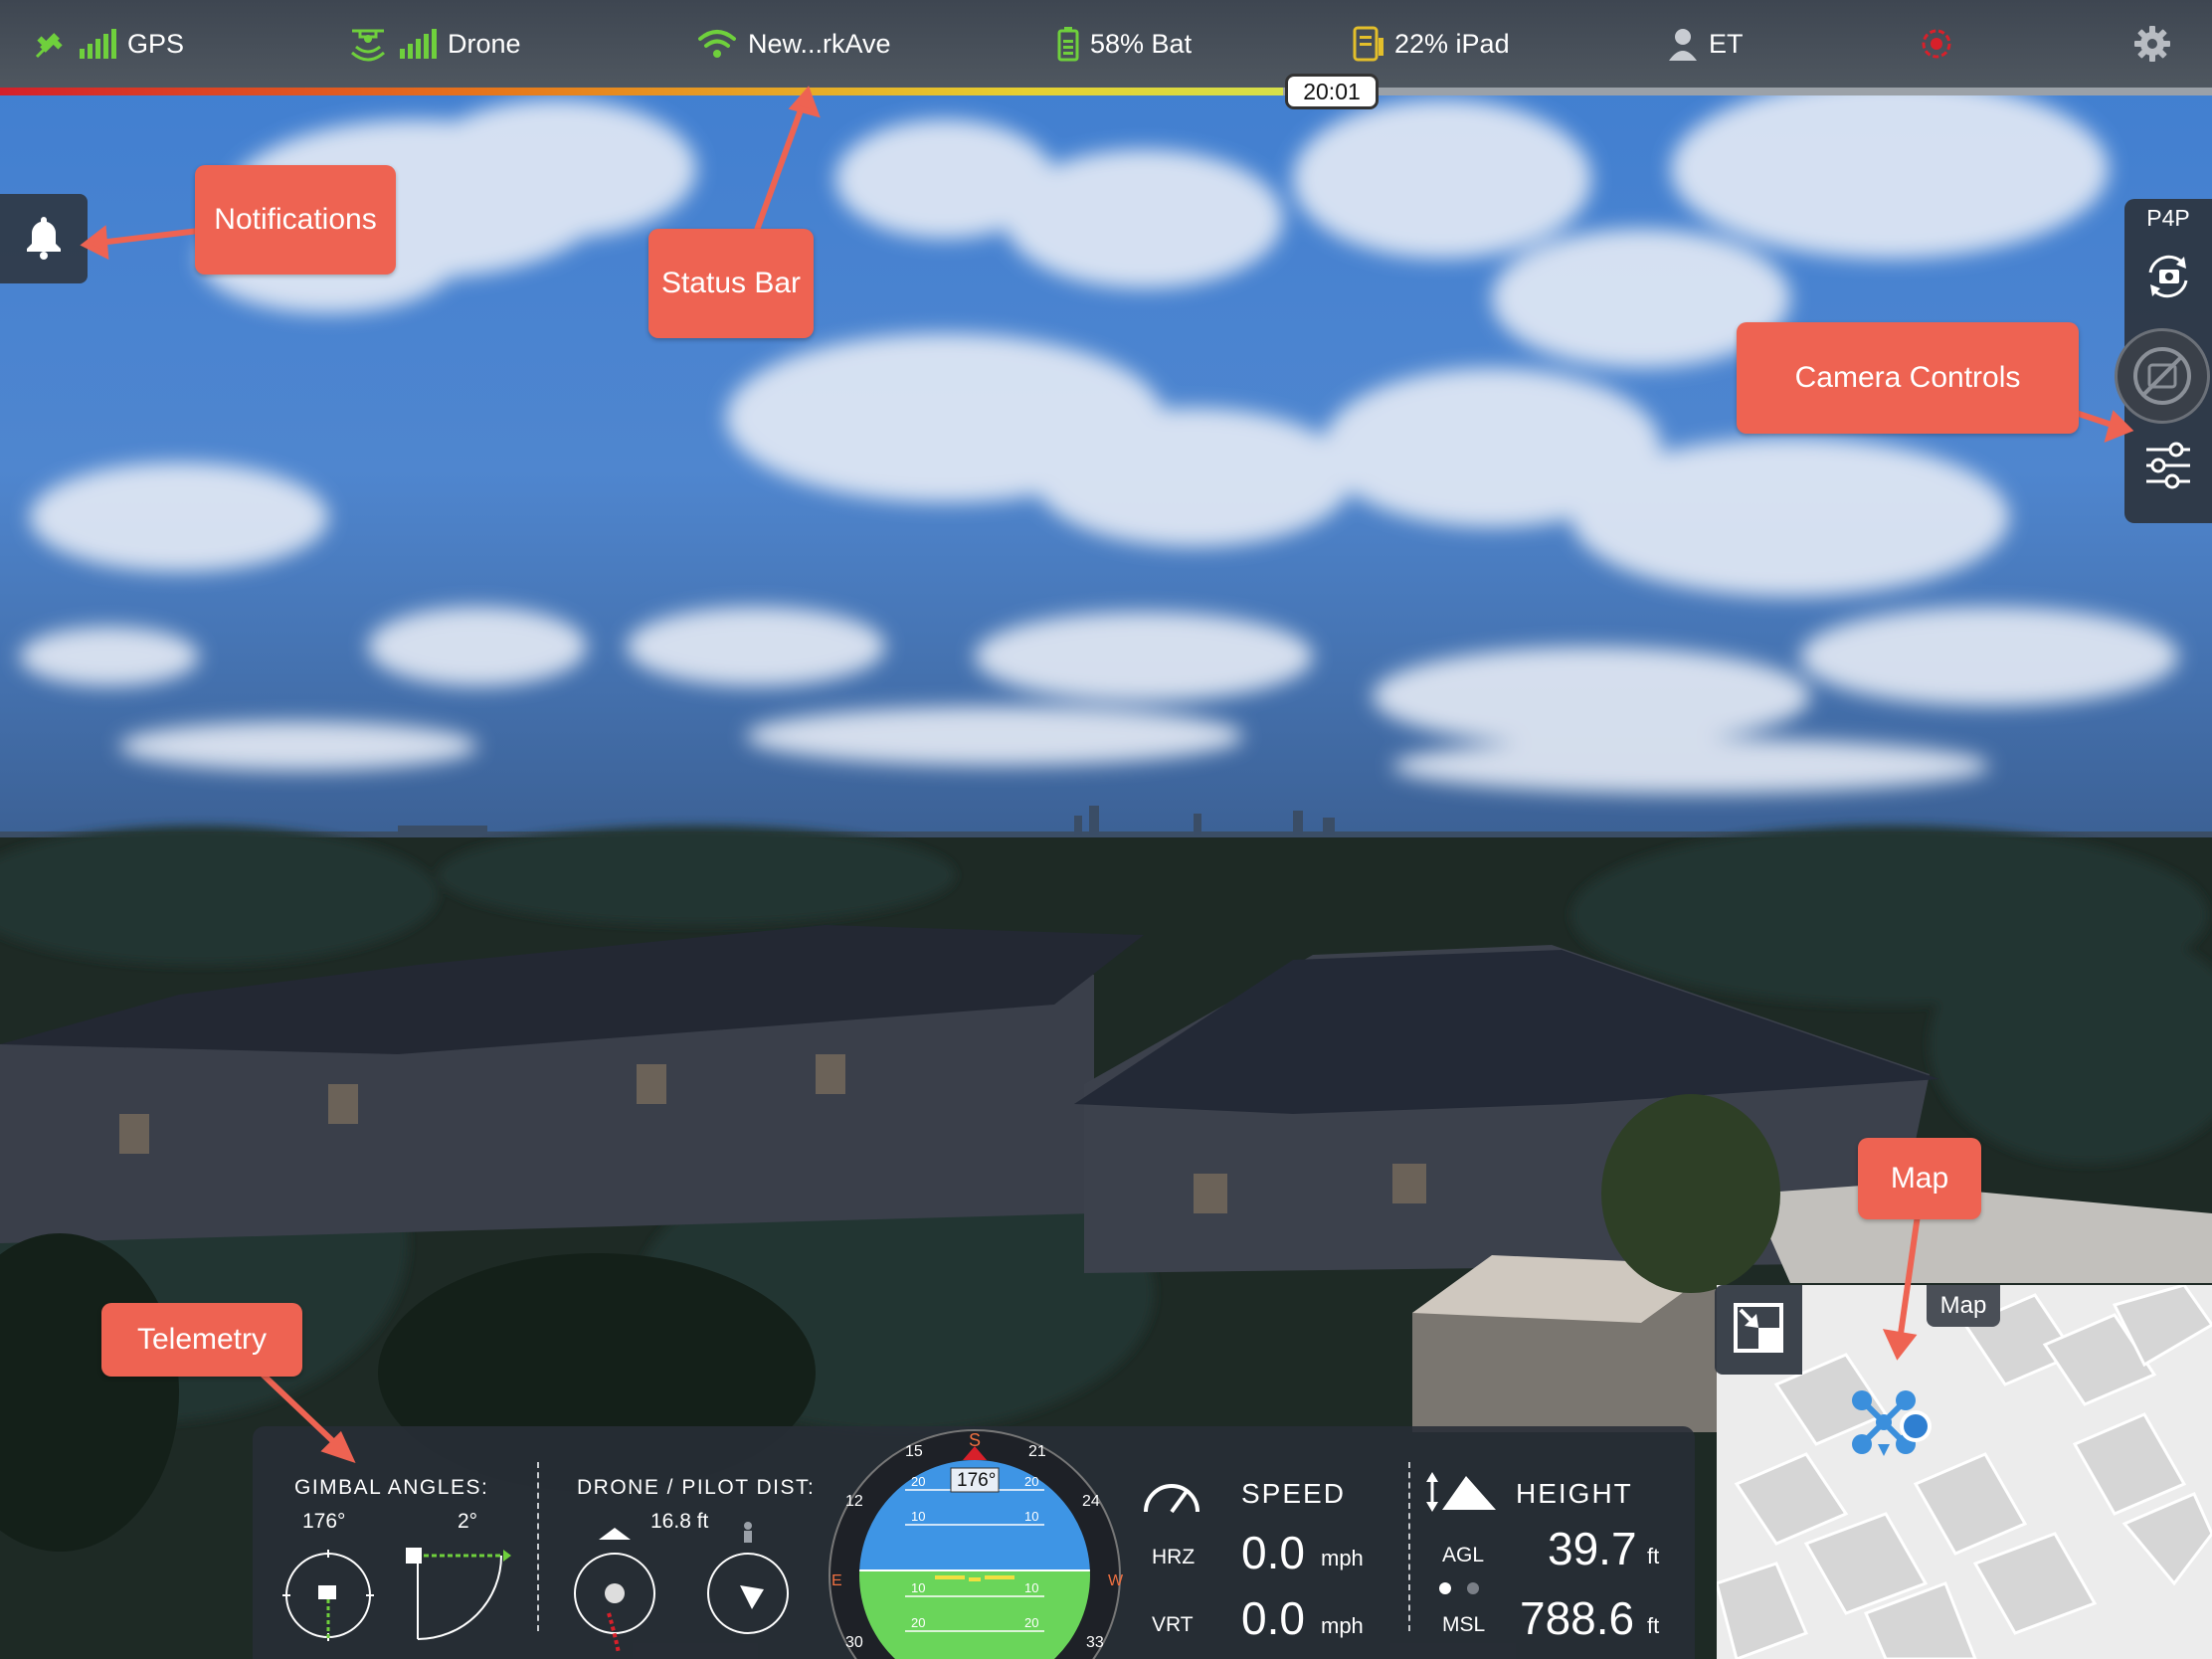 The image size is (2212, 1659). Describe the element at coordinates (1653, 1556) in the screenshot. I see `height-agl-unit: ft` at that location.